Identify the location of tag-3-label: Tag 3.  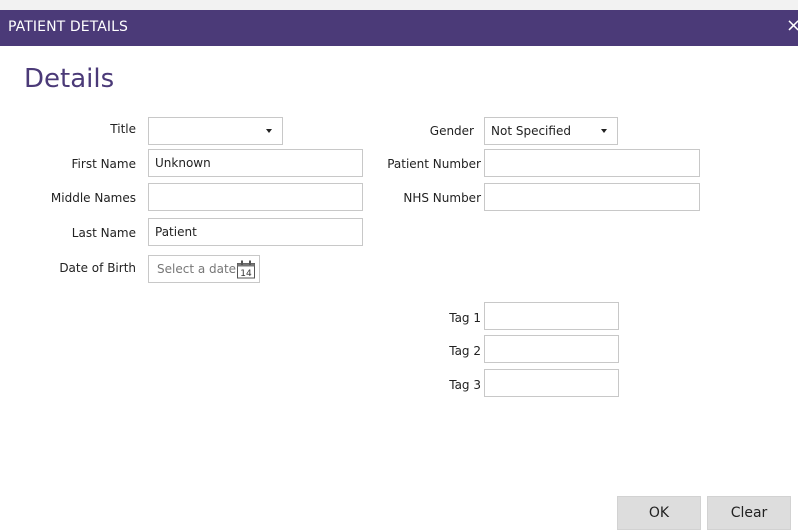
(465, 385).